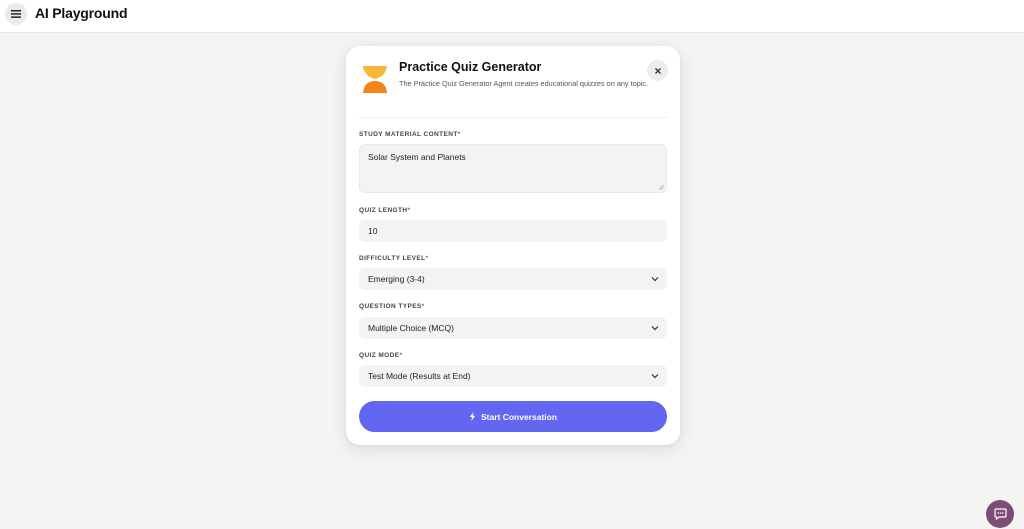  Describe the element at coordinates (512, 16) in the screenshot. I see `top-bar: AI Playground` at that location.